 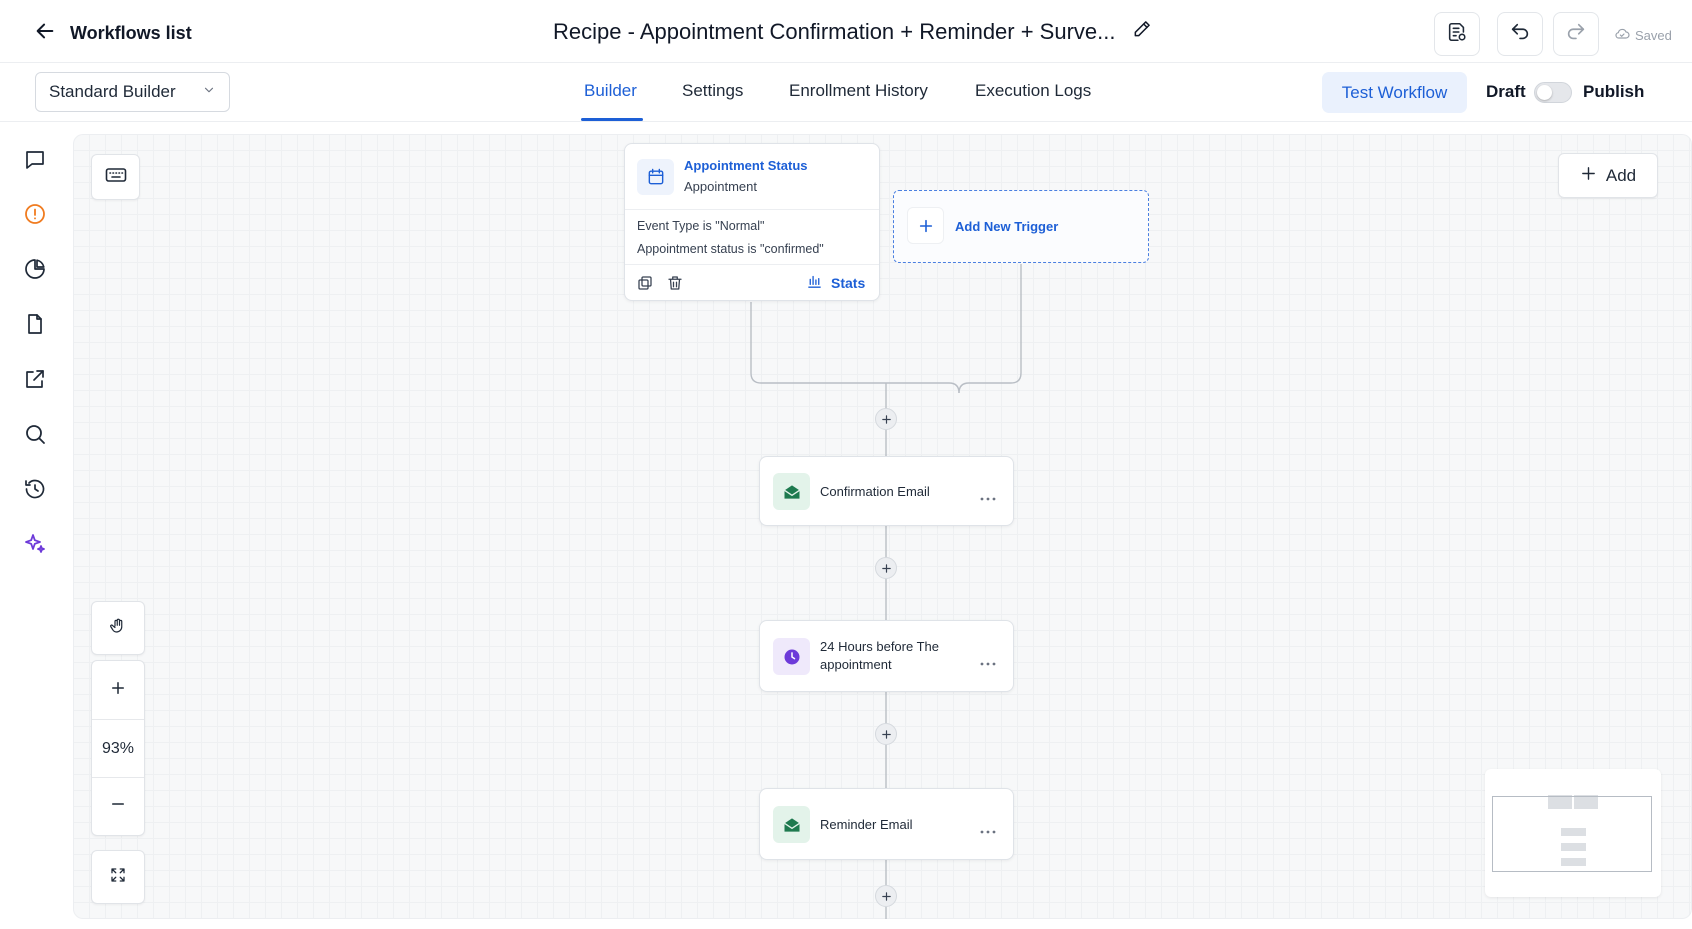 I want to click on redo-icon, so click(x=1576, y=34).